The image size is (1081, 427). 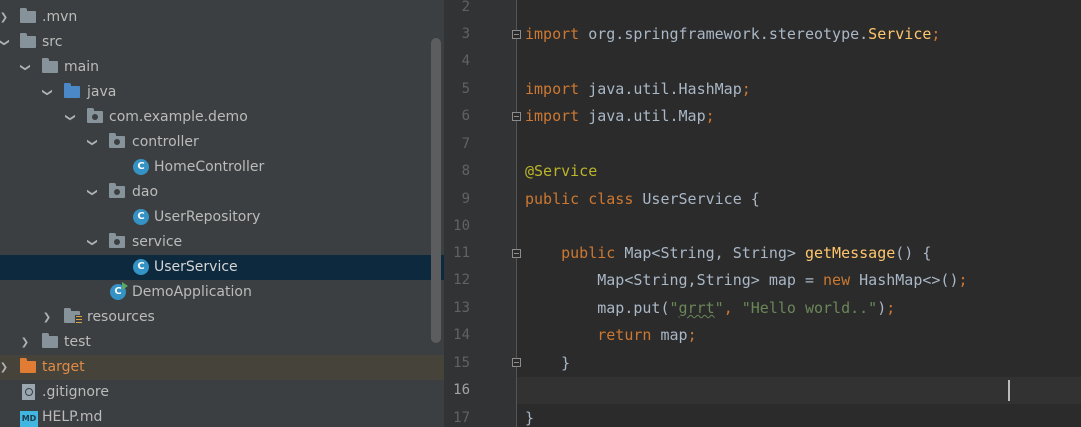 I want to click on tree-item-main: ❯ main, so click(x=222, y=67).